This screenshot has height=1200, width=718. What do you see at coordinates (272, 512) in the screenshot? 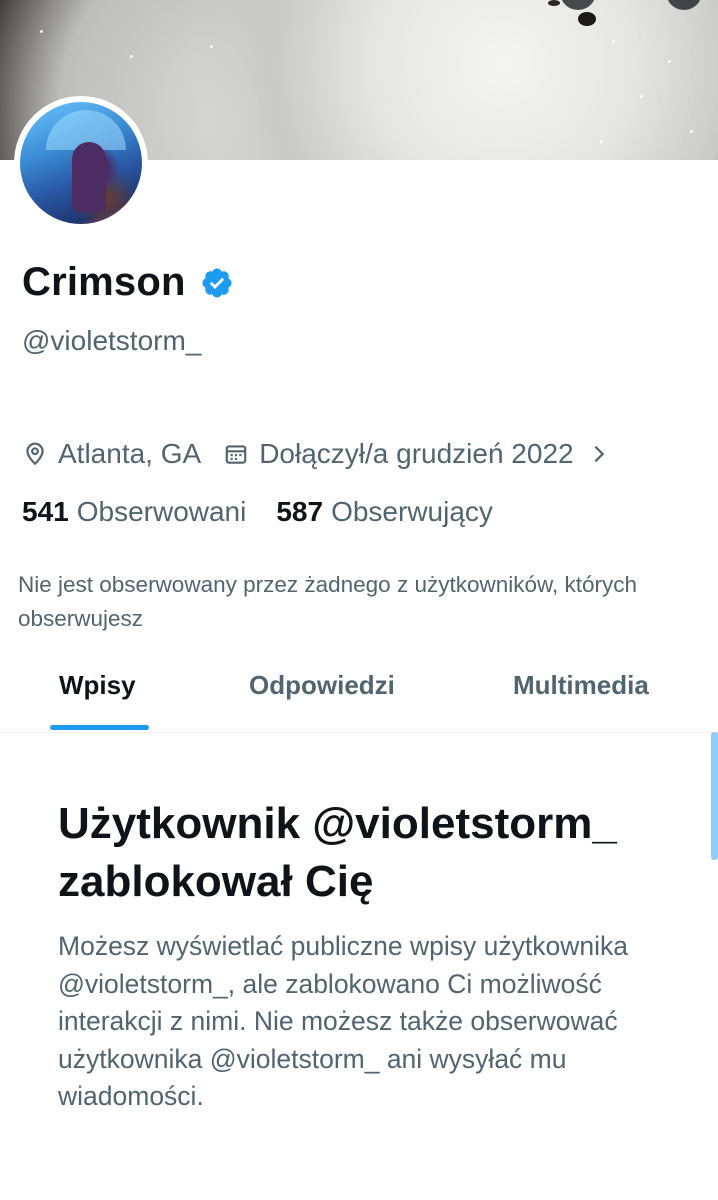
I see `follow-counts: 541 Obserwowani 587 Obserwujący` at bounding box center [272, 512].